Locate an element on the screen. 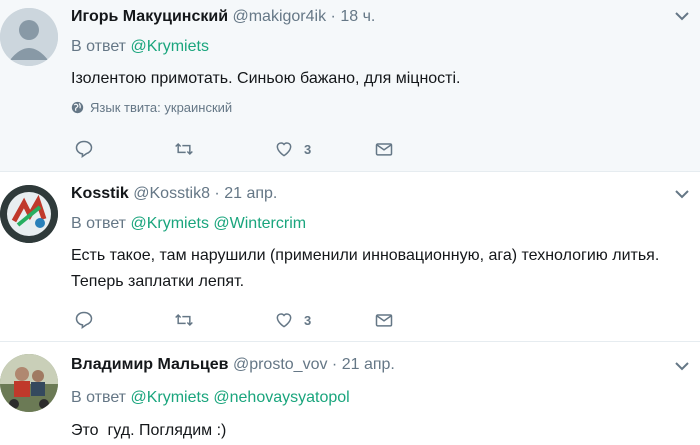 The width and height of the screenshot is (700, 445). fullname: Kosstik is located at coordinates (100, 193).